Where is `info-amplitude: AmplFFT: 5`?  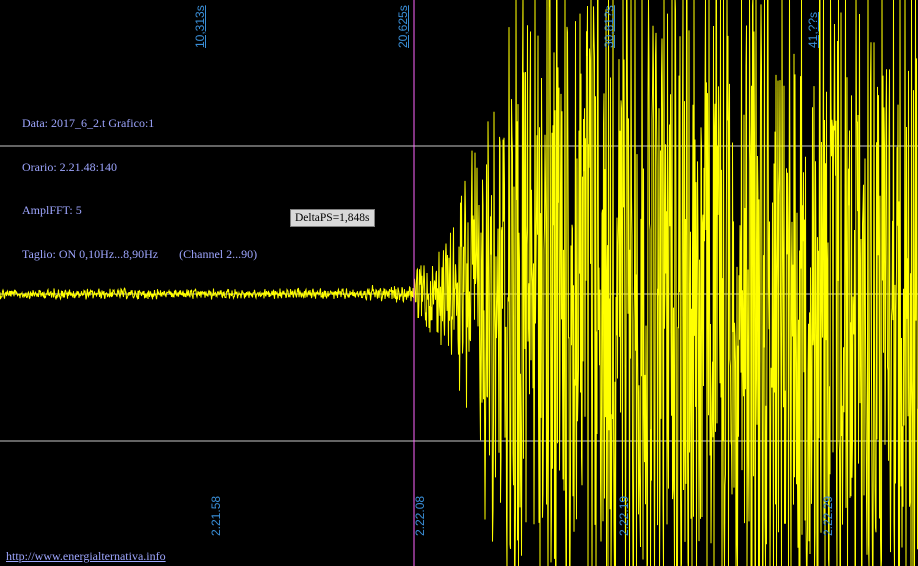
info-amplitude: AmplFFT: 5 is located at coordinates (52, 210).